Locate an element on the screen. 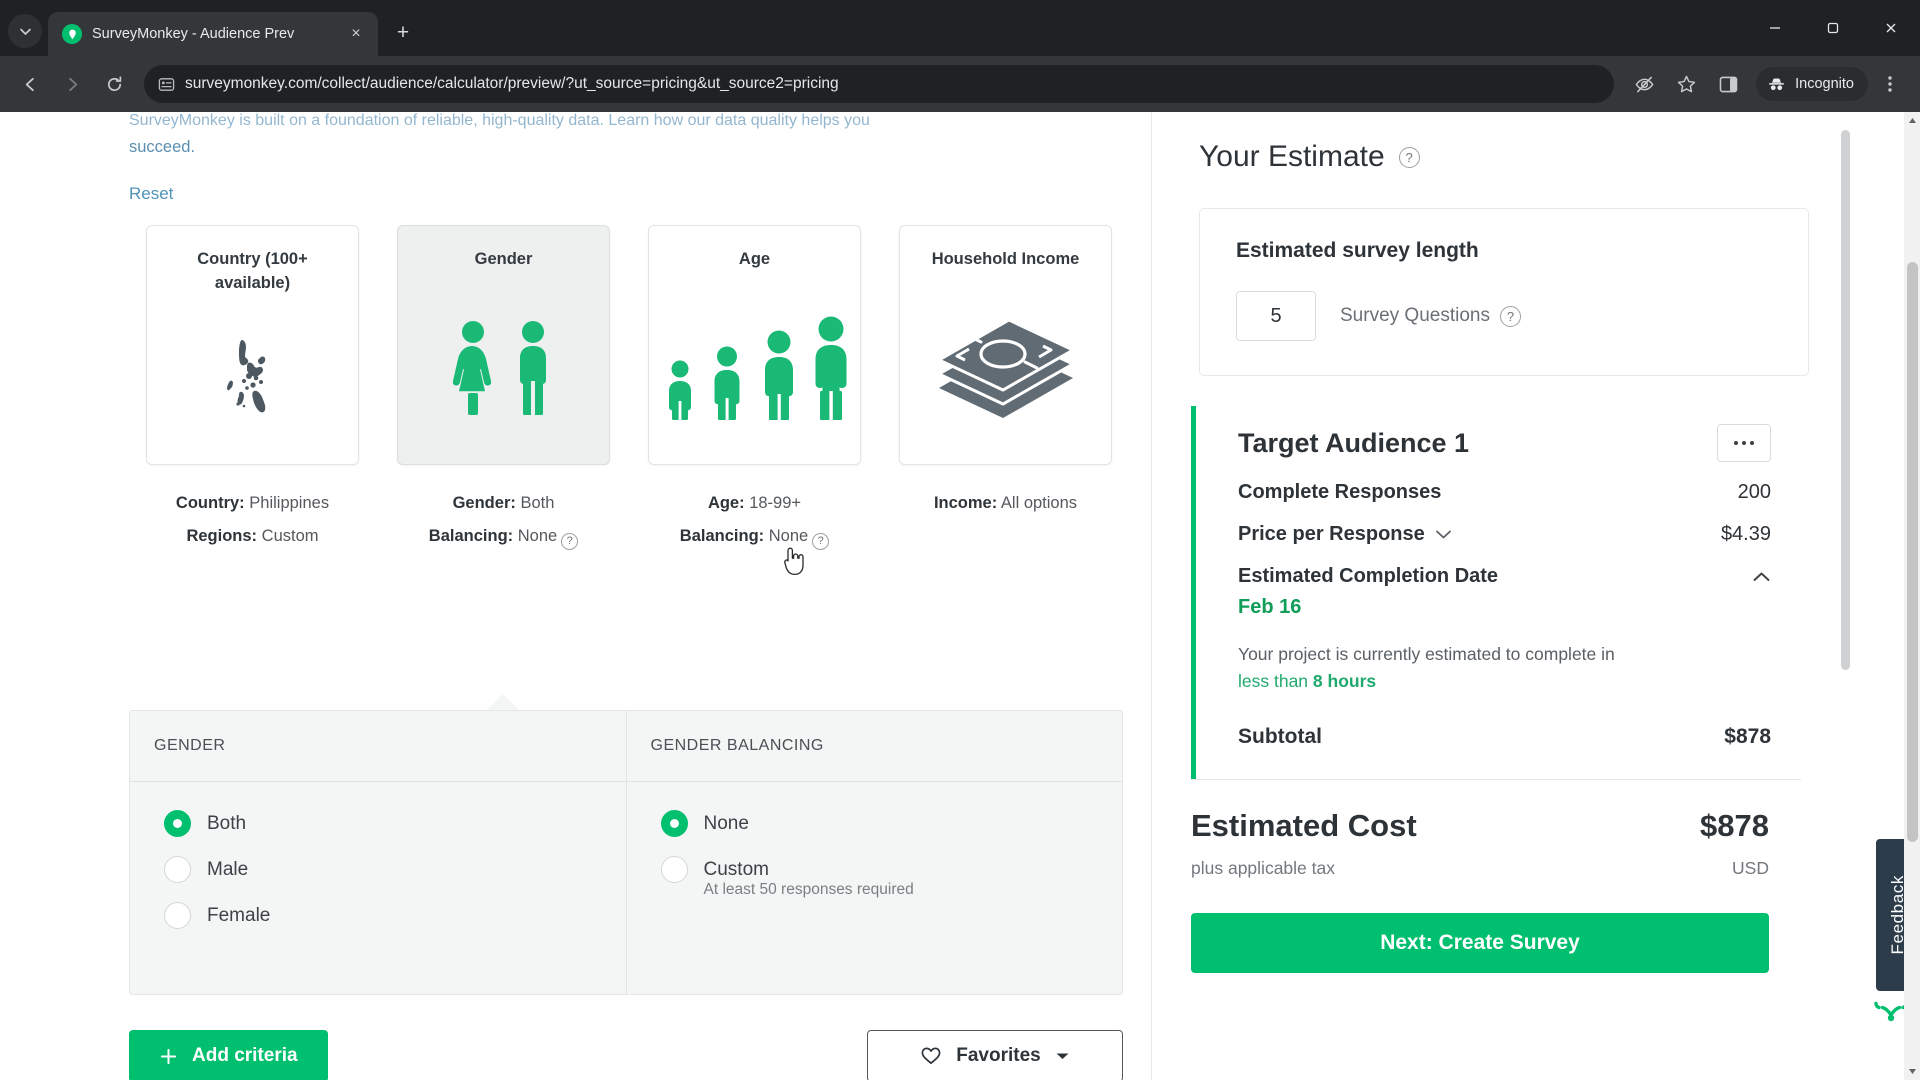 The height and width of the screenshot is (1080, 1920). three-dot-menu-icon is located at coordinates (1890, 84).